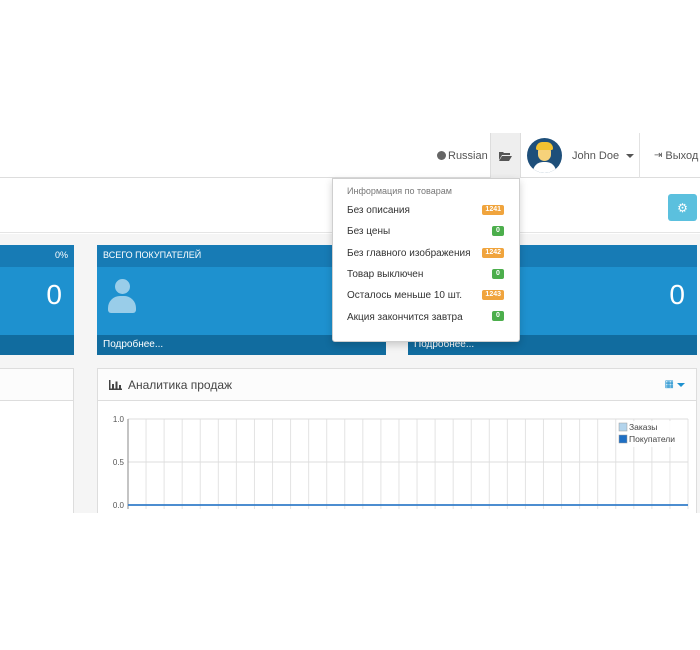 The width and height of the screenshot is (700, 650). Describe the element at coordinates (378, 211) in the screenshot. I see `dropdown-item-label: Без описания` at that location.